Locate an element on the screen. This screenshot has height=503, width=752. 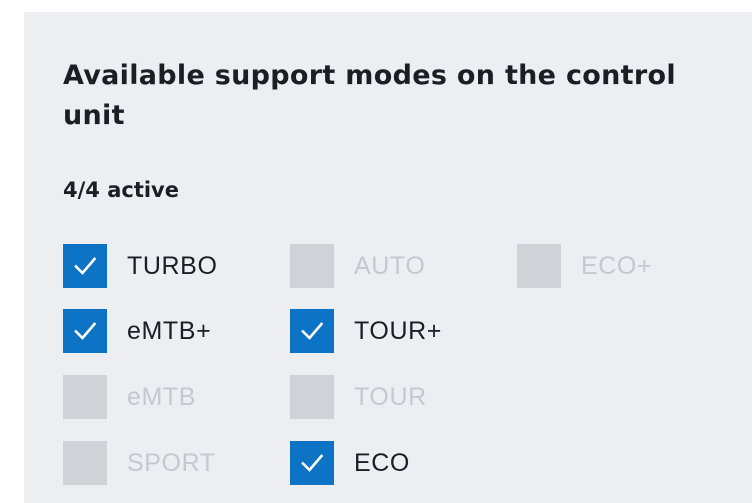
mode-tour-plus-checkbox: TOUR+ is located at coordinates (366, 331).